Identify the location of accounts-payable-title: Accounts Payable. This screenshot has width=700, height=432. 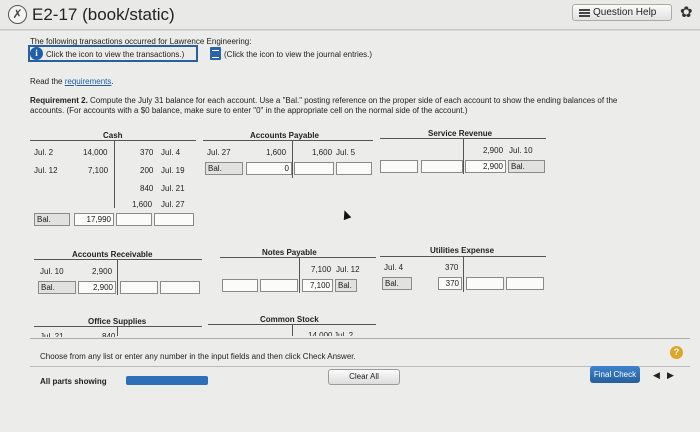
(284, 135).